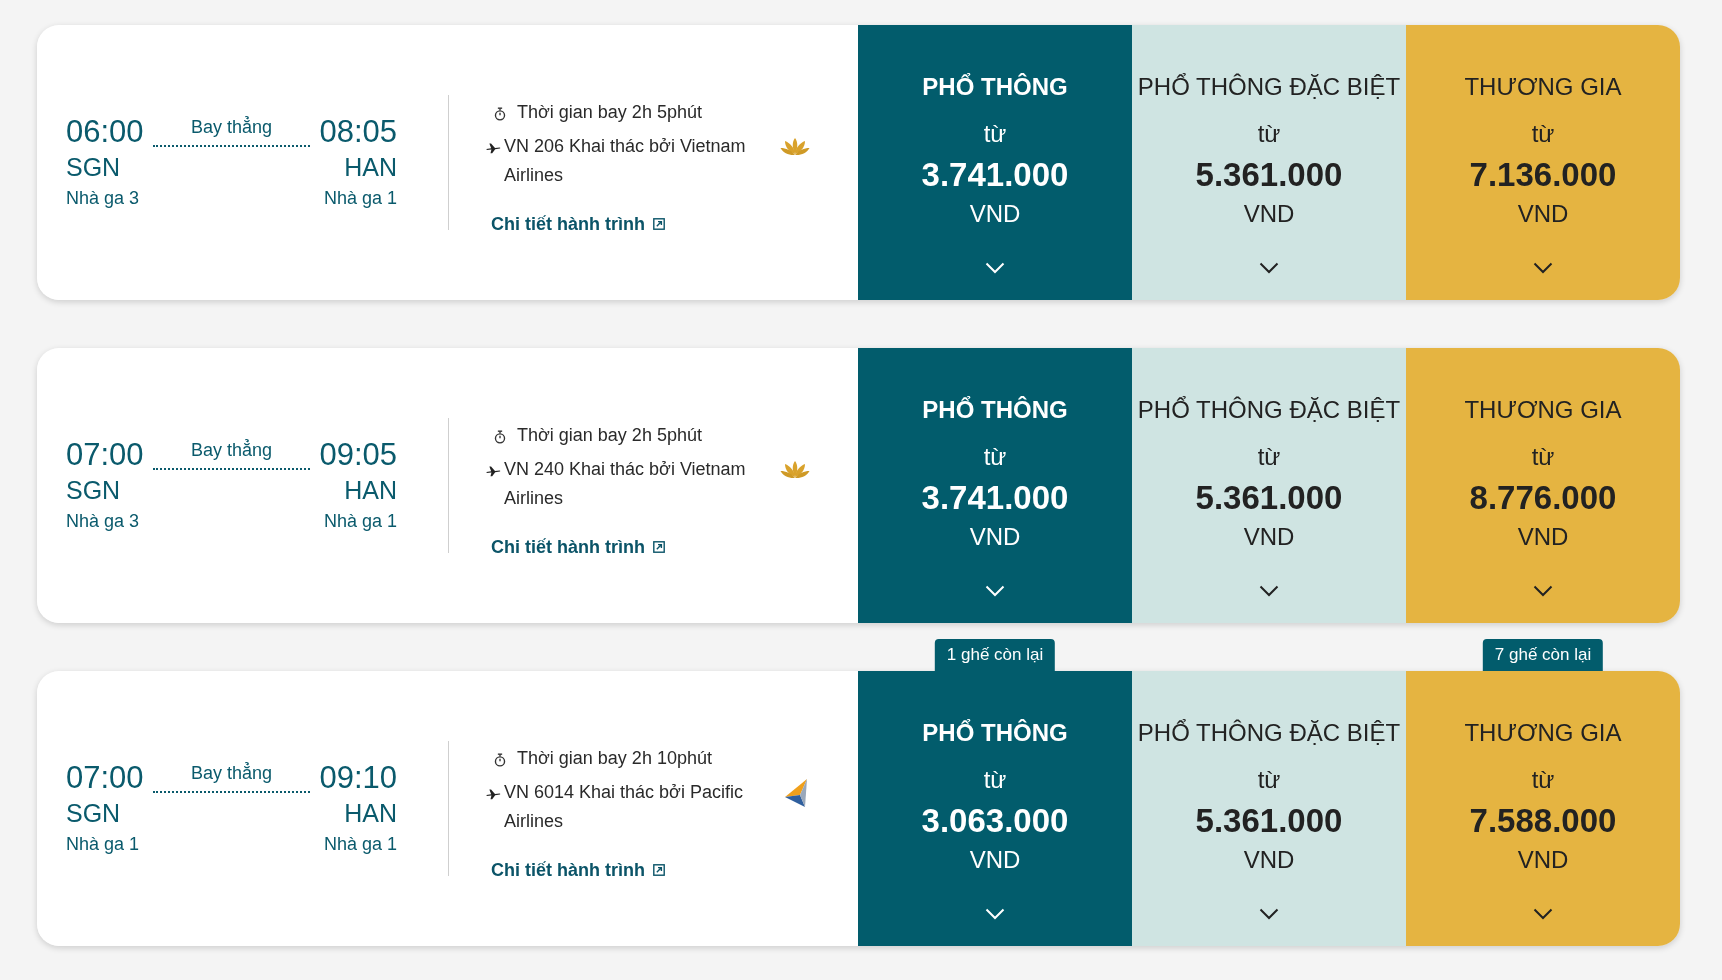 Image resolution: width=1722 pixels, height=980 pixels. Describe the element at coordinates (625, 483) in the screenshot. I see `flight-operator-info: VN 240 Khai thác bởi Vietnam Airlines` at that location.